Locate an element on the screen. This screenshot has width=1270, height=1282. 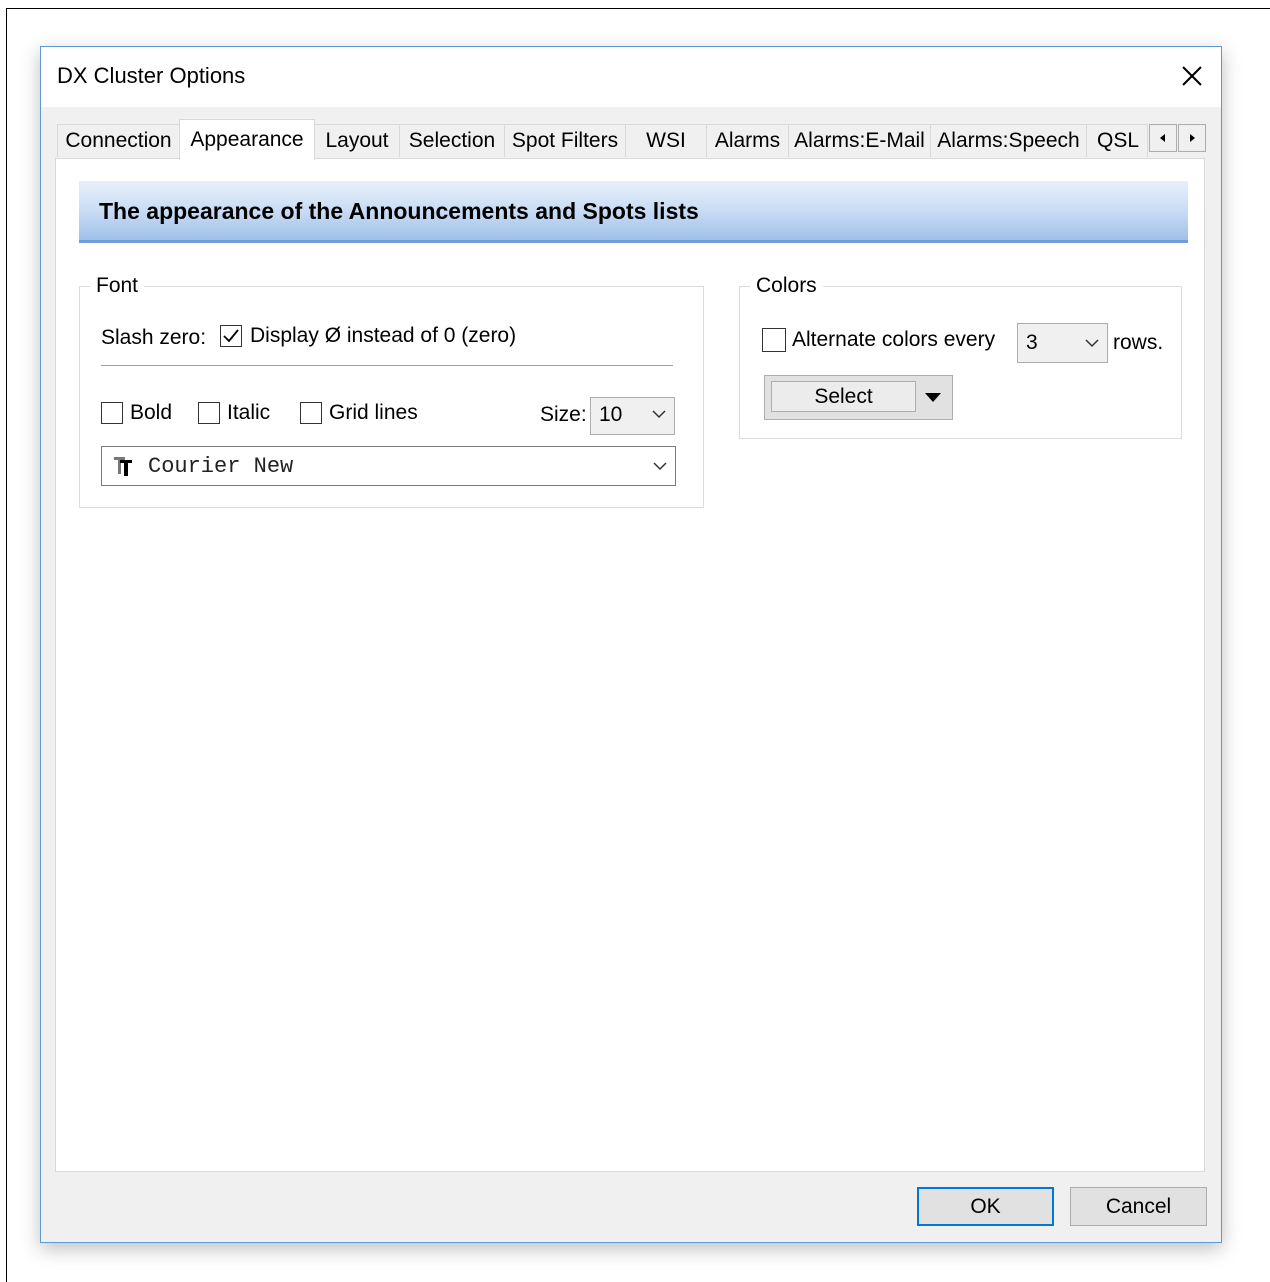
tab-layout: Layout is located at coordinates (357, 140).